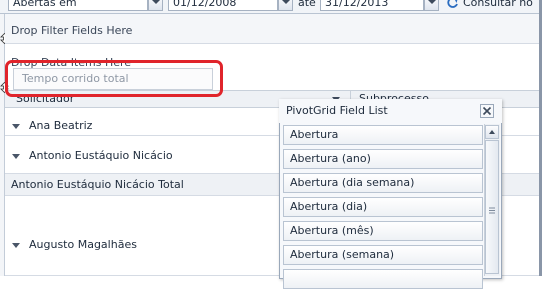 The image size is (542, 289). What do you see at coordinates (498, 4) in the screenshot?
I see `consult-button-label: Consultar no` at bounding box center [498, 4].